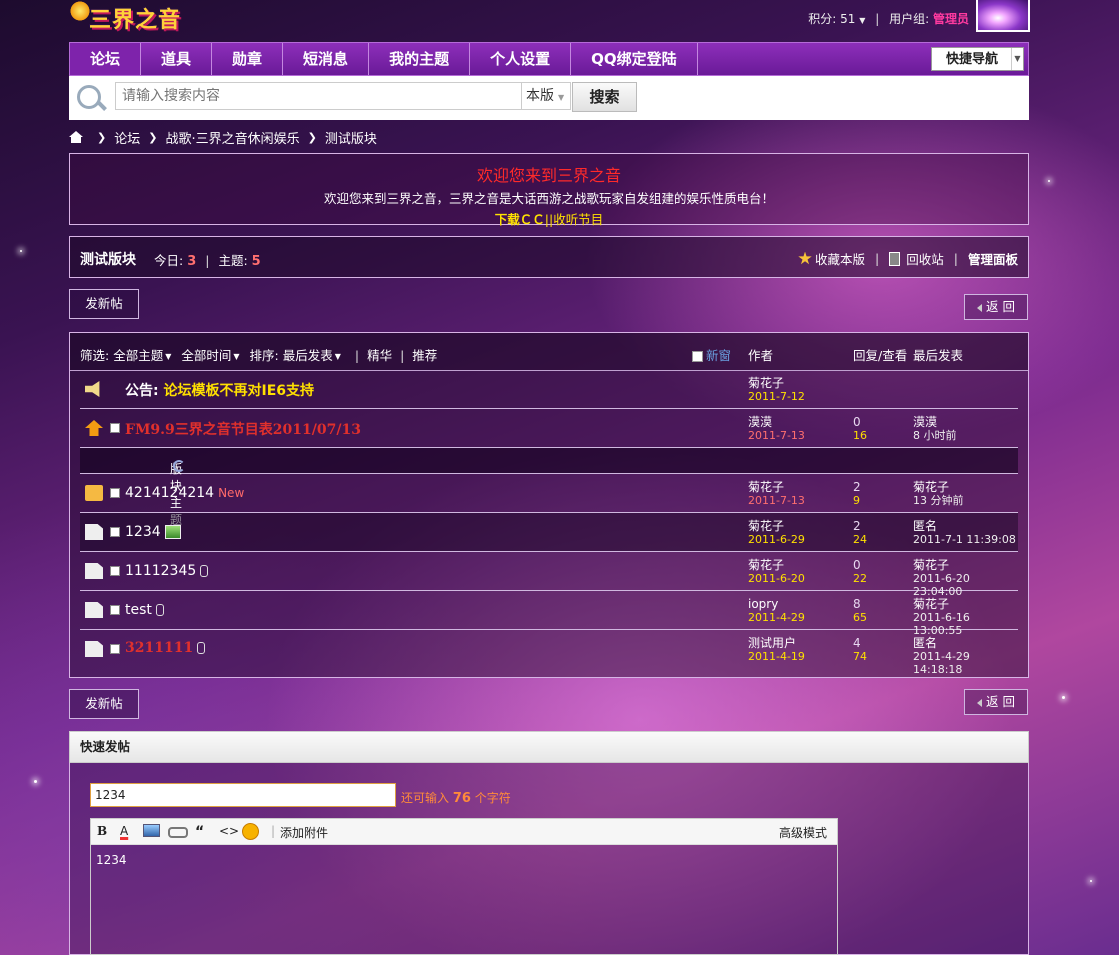 This screenshot has height=955, width=1119. I want to click on last-post-time: 8 小时前, so click(935, 435).